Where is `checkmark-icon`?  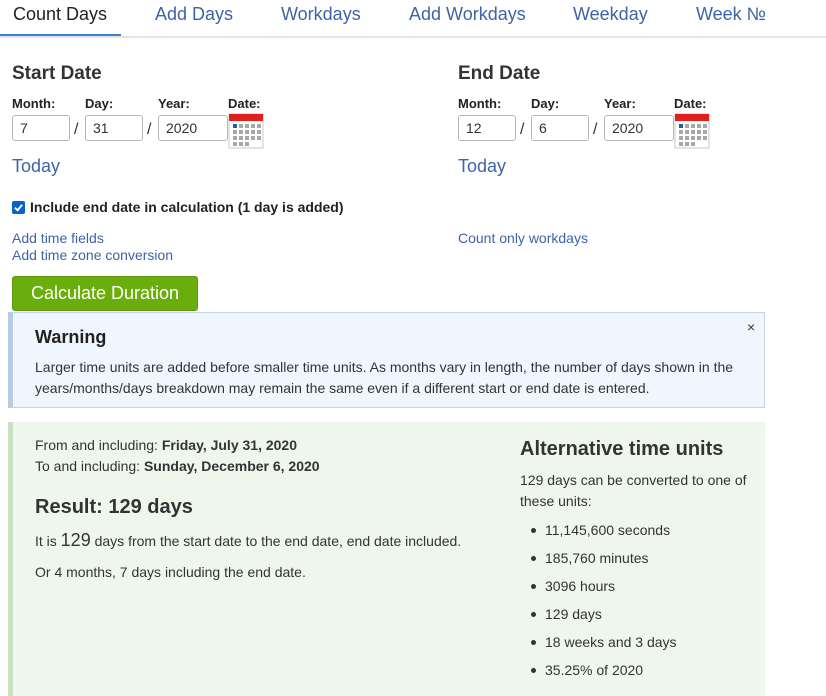
checkmark-icon is located at coordinates (18, 207).